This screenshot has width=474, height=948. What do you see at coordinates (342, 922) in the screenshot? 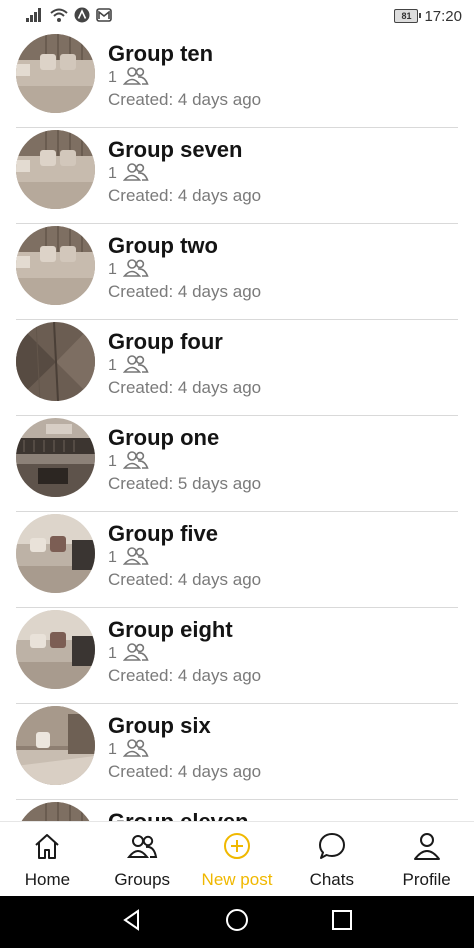
I see `recents-icon` at bounding box center [342, 922].